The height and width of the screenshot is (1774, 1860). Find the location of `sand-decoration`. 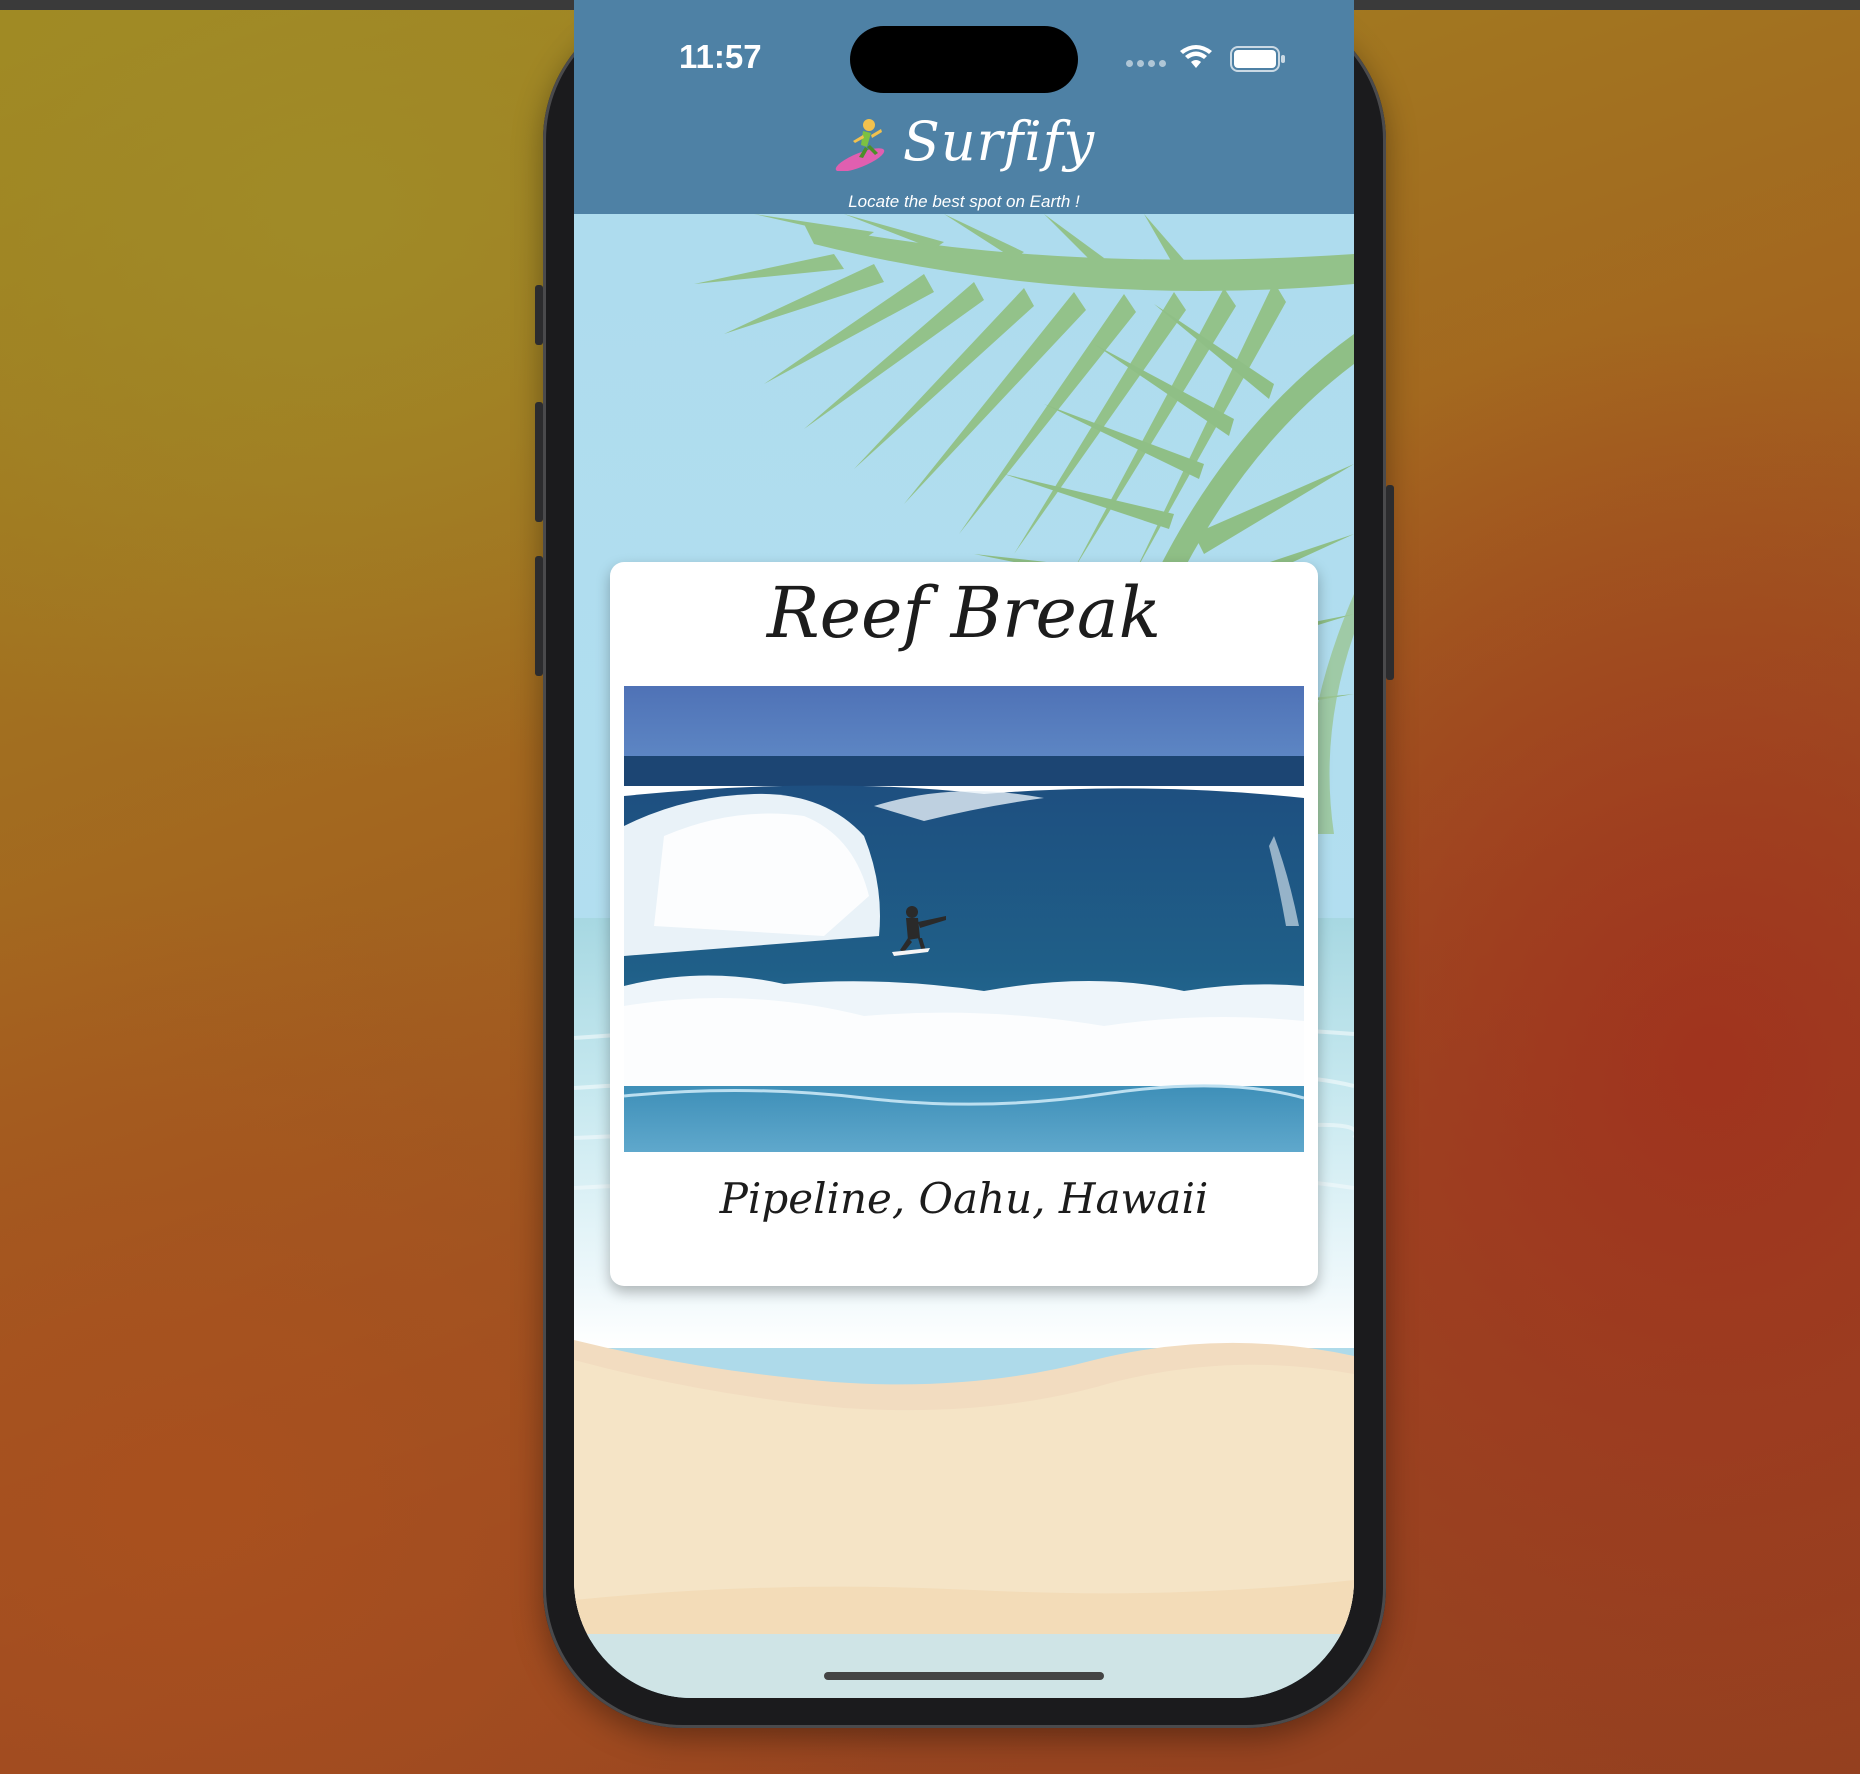

sand-decoration is located at coordinates (964, 1490).